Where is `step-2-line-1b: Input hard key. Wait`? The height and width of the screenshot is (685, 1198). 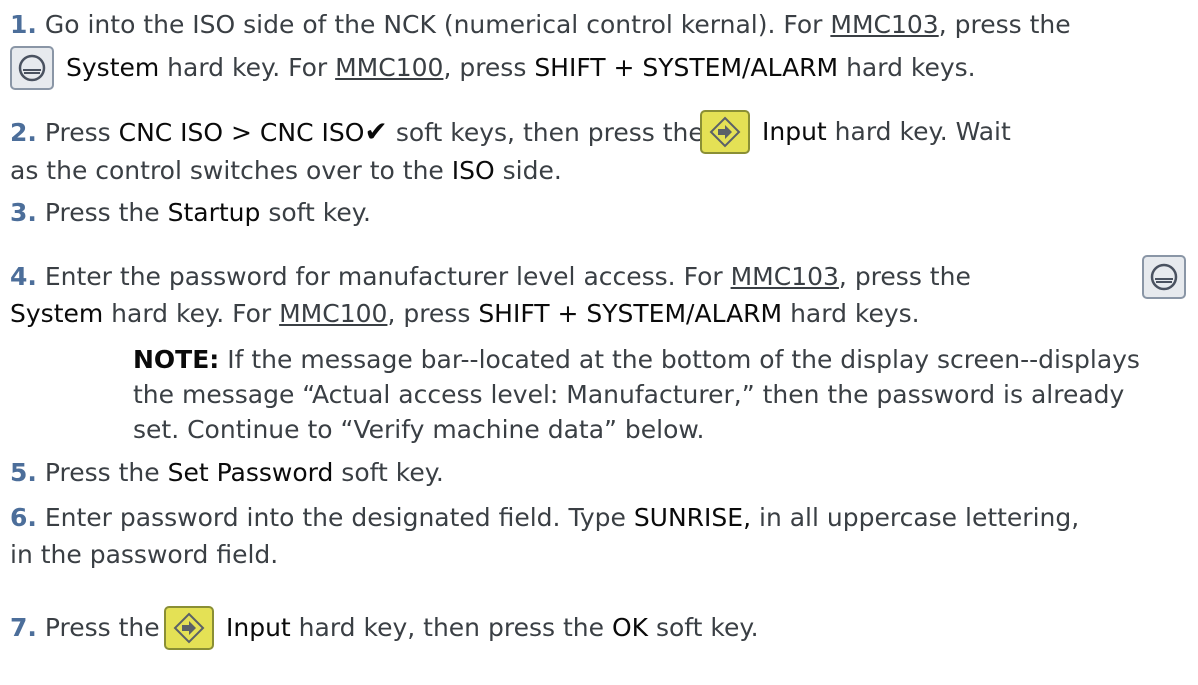
step-2-line-1b: Input hard key. Wait is located at coordinates (886, 132).